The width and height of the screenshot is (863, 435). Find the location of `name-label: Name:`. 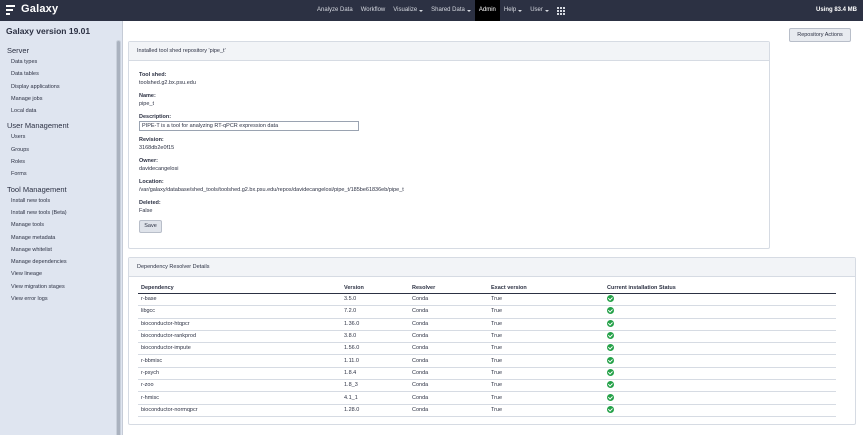

name-label: Name: is located at coordinates (147, 96).